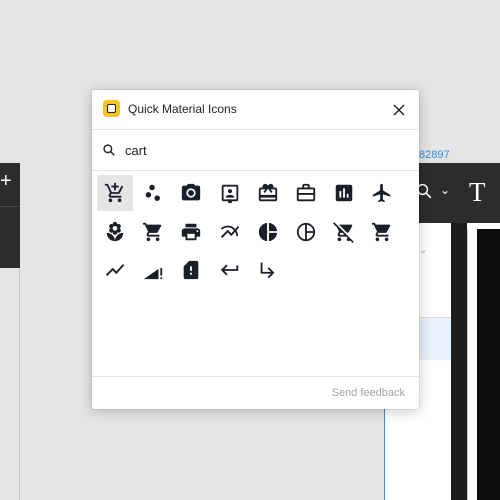  I want to click on shopping-cart-icon, so click(152, 231).